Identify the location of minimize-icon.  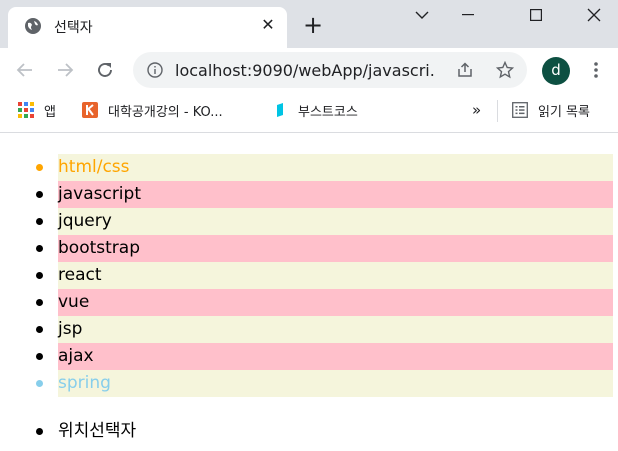
(468, 15).